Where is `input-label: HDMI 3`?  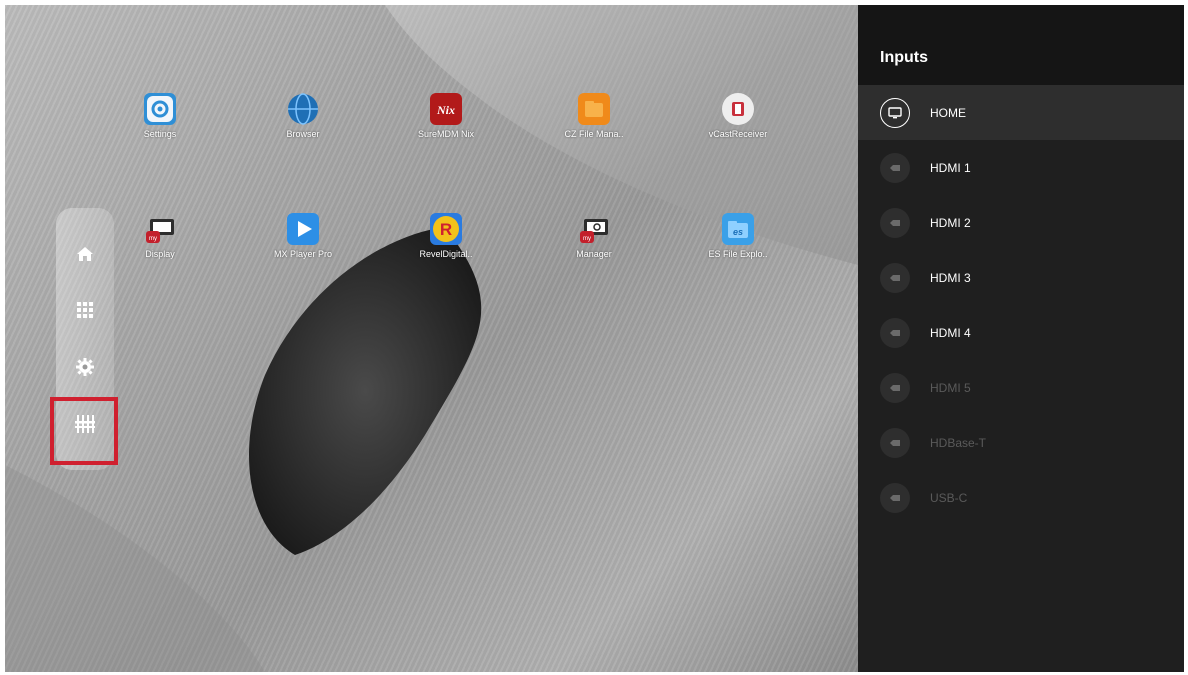
input-label: HDMI 3 is located at coordinates (950, 277).